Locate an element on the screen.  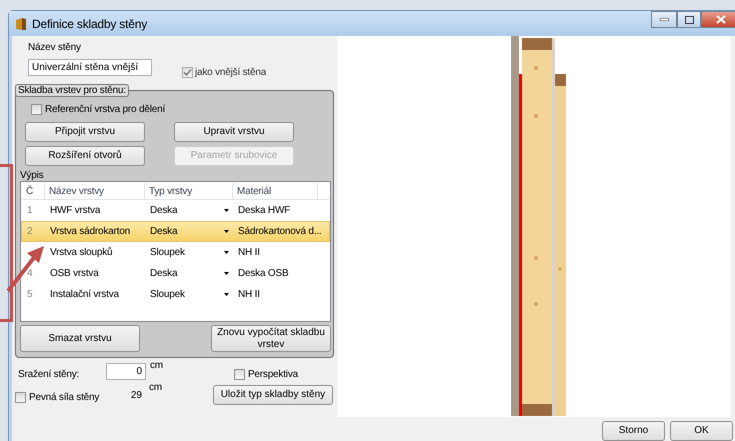
column-header: Materiál is located at coordinates (275, 191).